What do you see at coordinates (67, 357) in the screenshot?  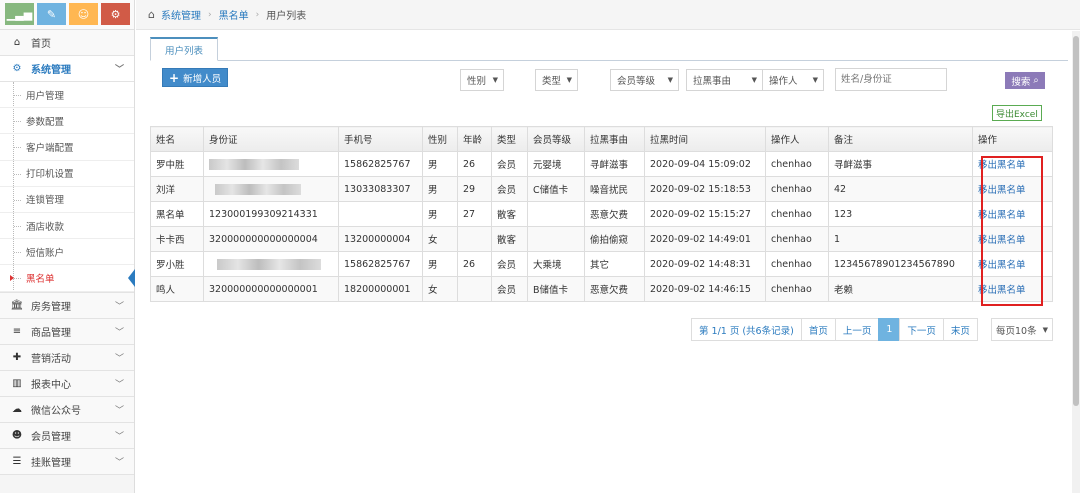 I see `sidebar-item-marketing: ✚ 营销活动 ﹀` at bounding box center [67, 357].